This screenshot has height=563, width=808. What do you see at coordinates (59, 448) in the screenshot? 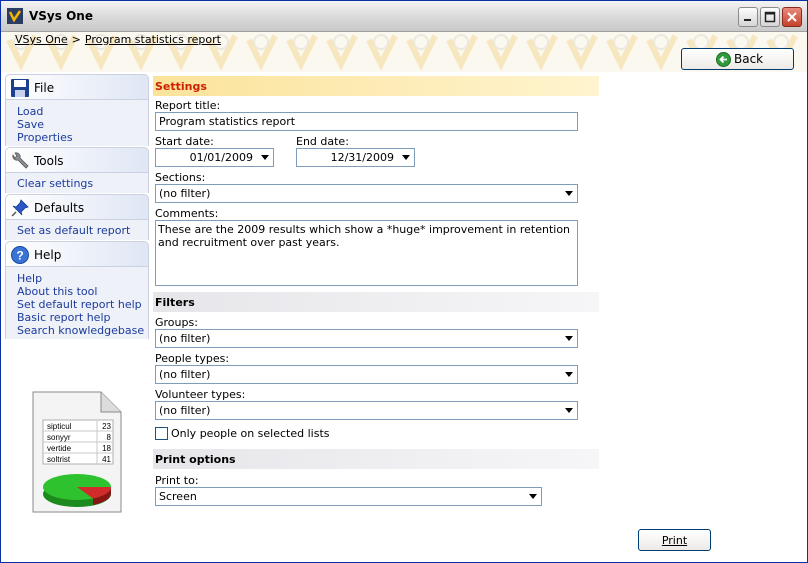
I see `graphic-row-3-name: vertide` at bounding box center [59, 448].